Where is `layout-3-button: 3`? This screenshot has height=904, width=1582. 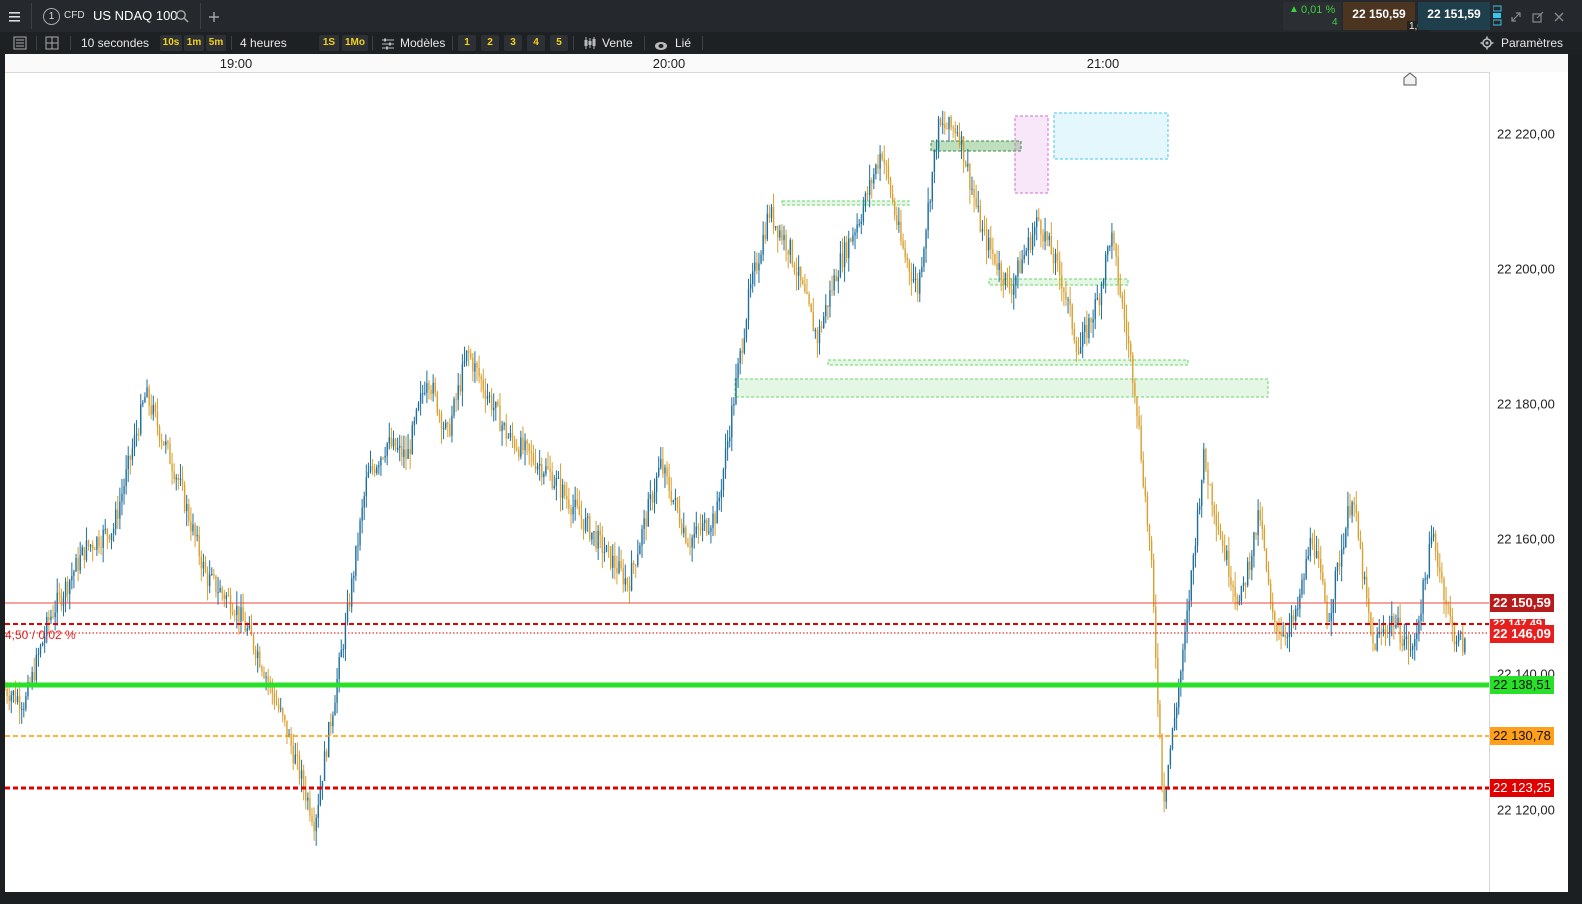
layout-3-button: 3 is located at coordinates (513, 43).